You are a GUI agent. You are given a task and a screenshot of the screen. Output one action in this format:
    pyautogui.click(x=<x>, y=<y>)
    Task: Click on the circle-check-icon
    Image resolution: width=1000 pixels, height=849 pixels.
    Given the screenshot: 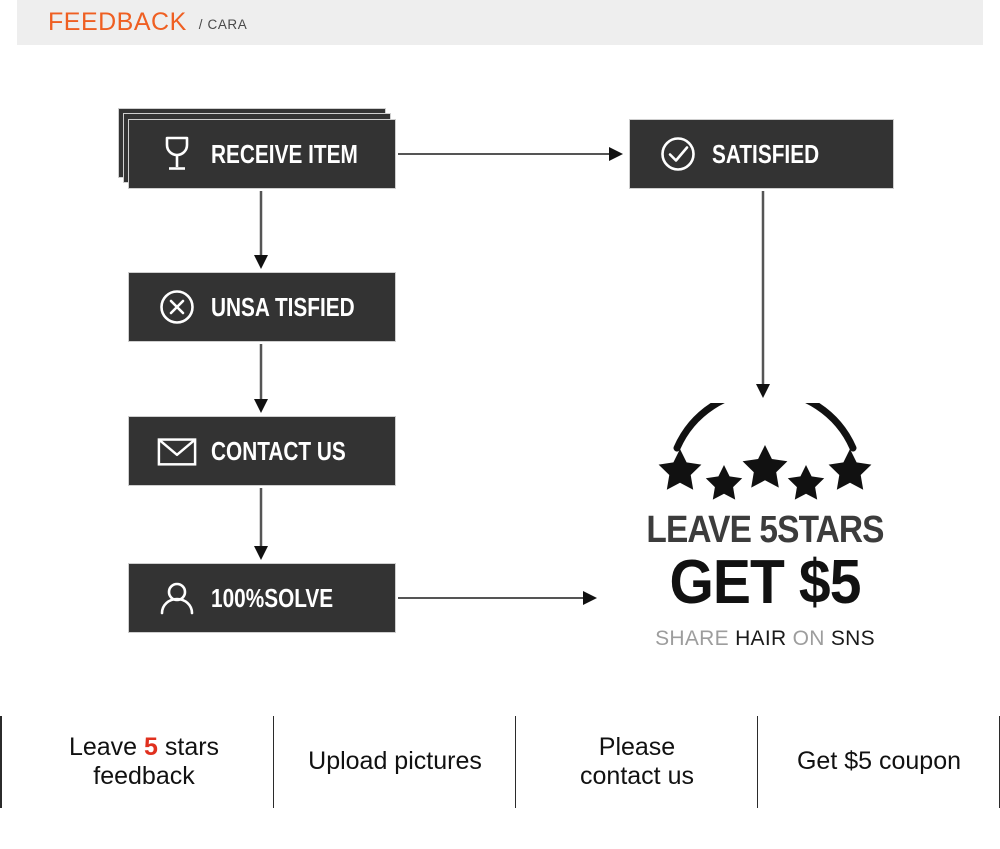 What is the action you would take?
    pyautogui.click(x=678, y=154)
    